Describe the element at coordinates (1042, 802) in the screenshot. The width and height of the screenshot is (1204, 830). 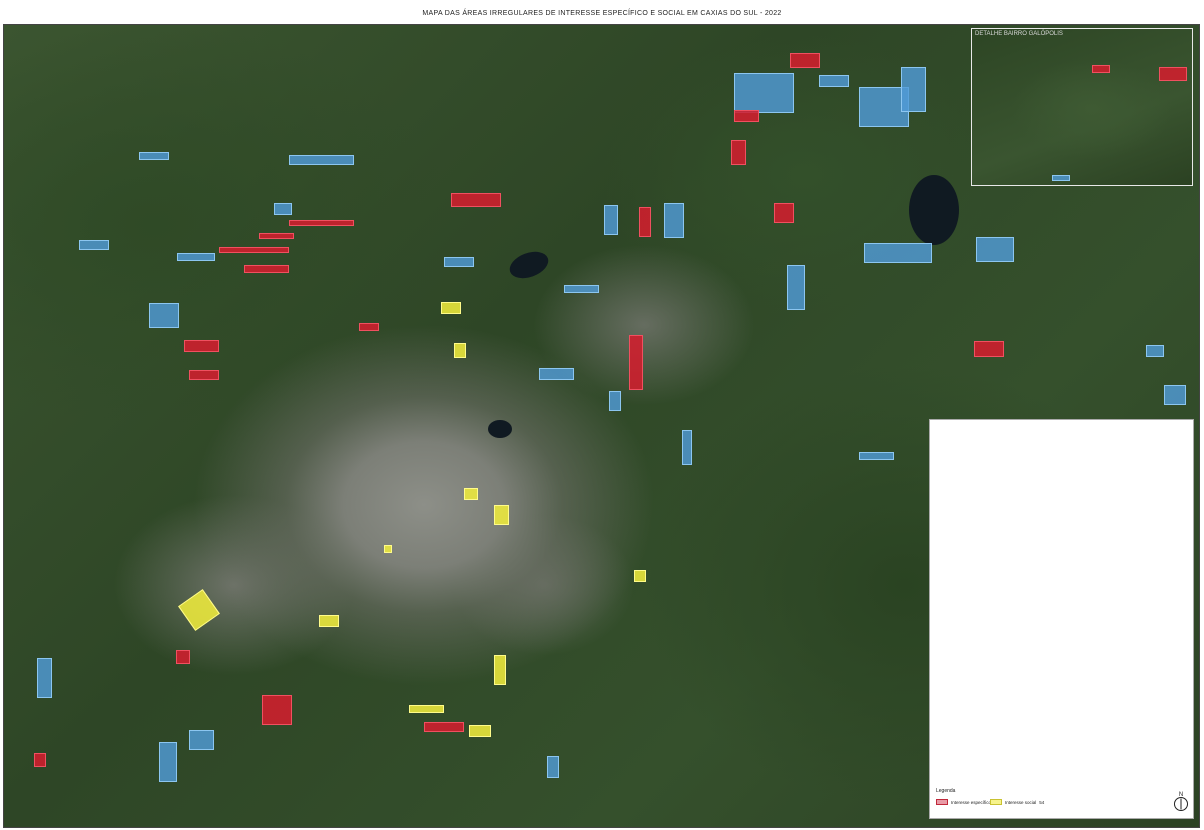
I see `legend-count: 54` at that location.